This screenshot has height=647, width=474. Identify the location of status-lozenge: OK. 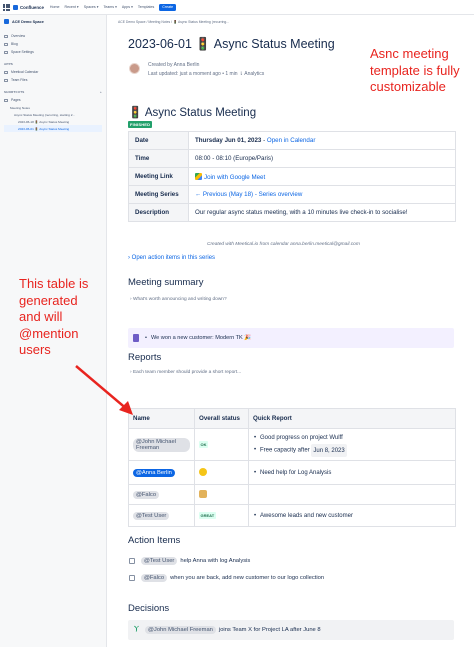
(203, 444).